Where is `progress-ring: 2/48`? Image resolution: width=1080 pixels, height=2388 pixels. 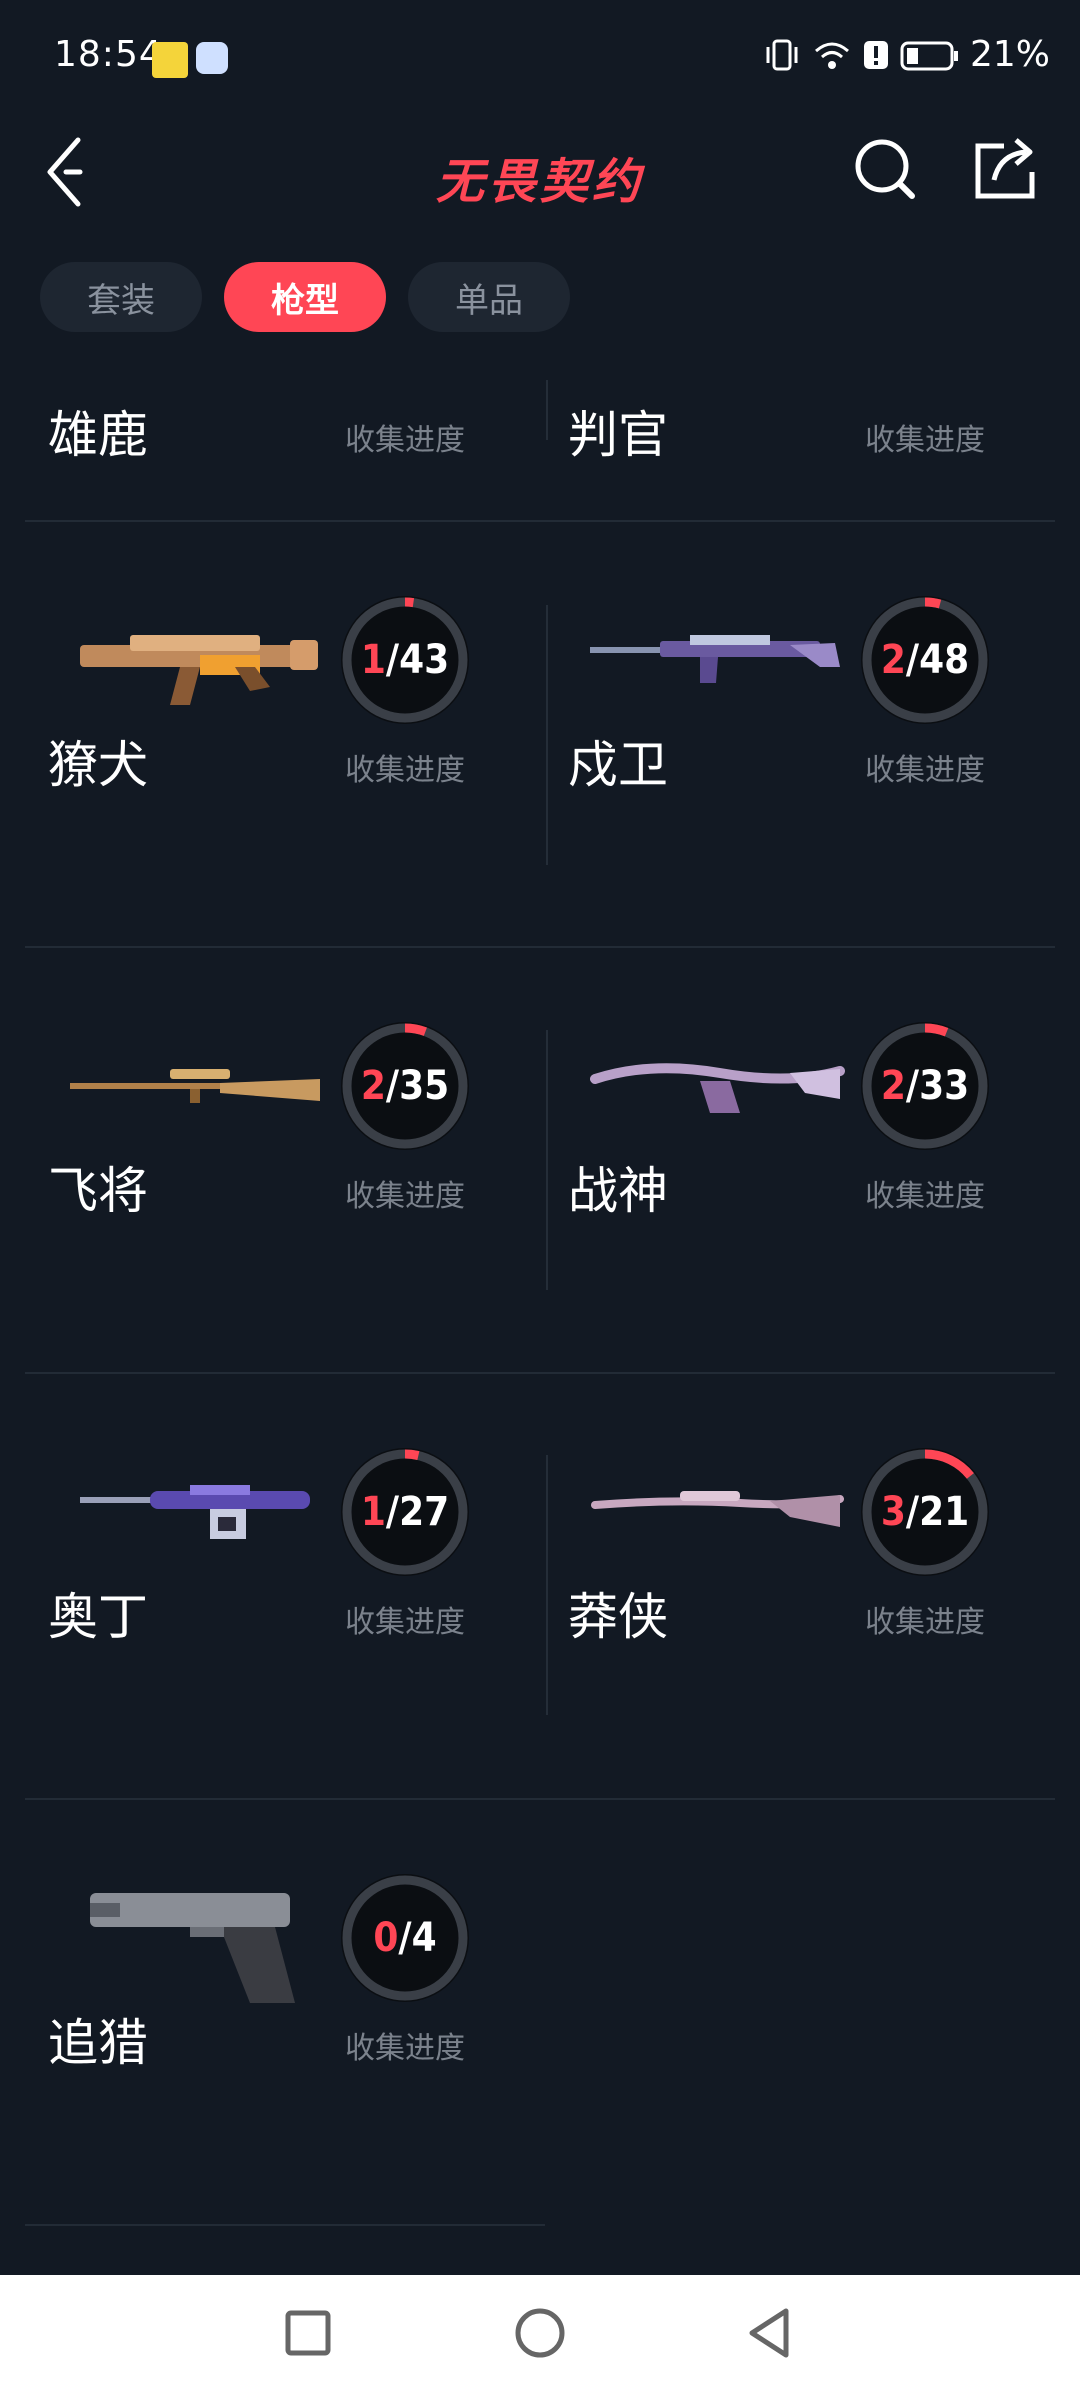
progress-ring: 2/48 is located at coordinates (925, 660).